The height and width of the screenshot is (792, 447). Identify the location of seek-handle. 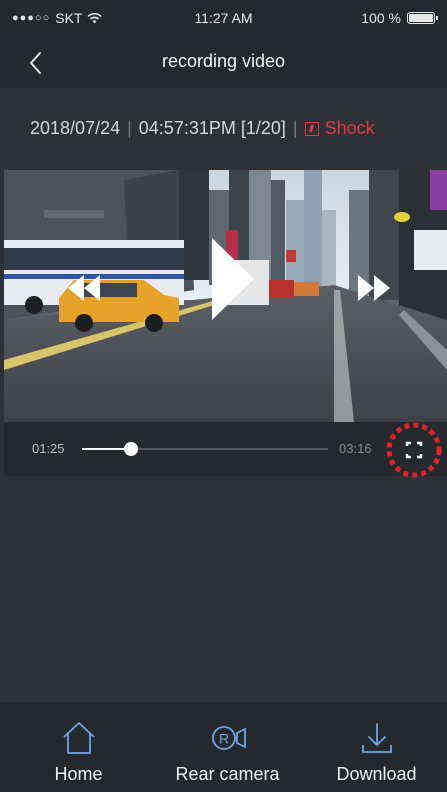
(131, 449).